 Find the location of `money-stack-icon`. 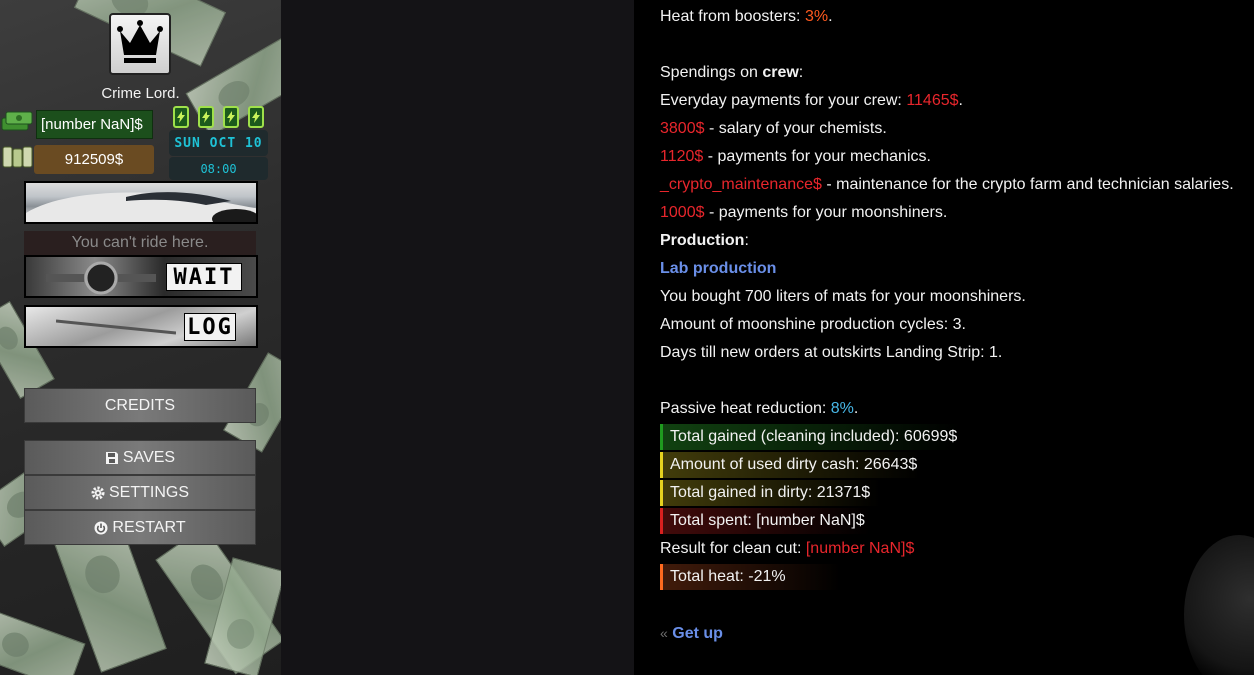

money-stack-icon is located at coordinates (17, 124).